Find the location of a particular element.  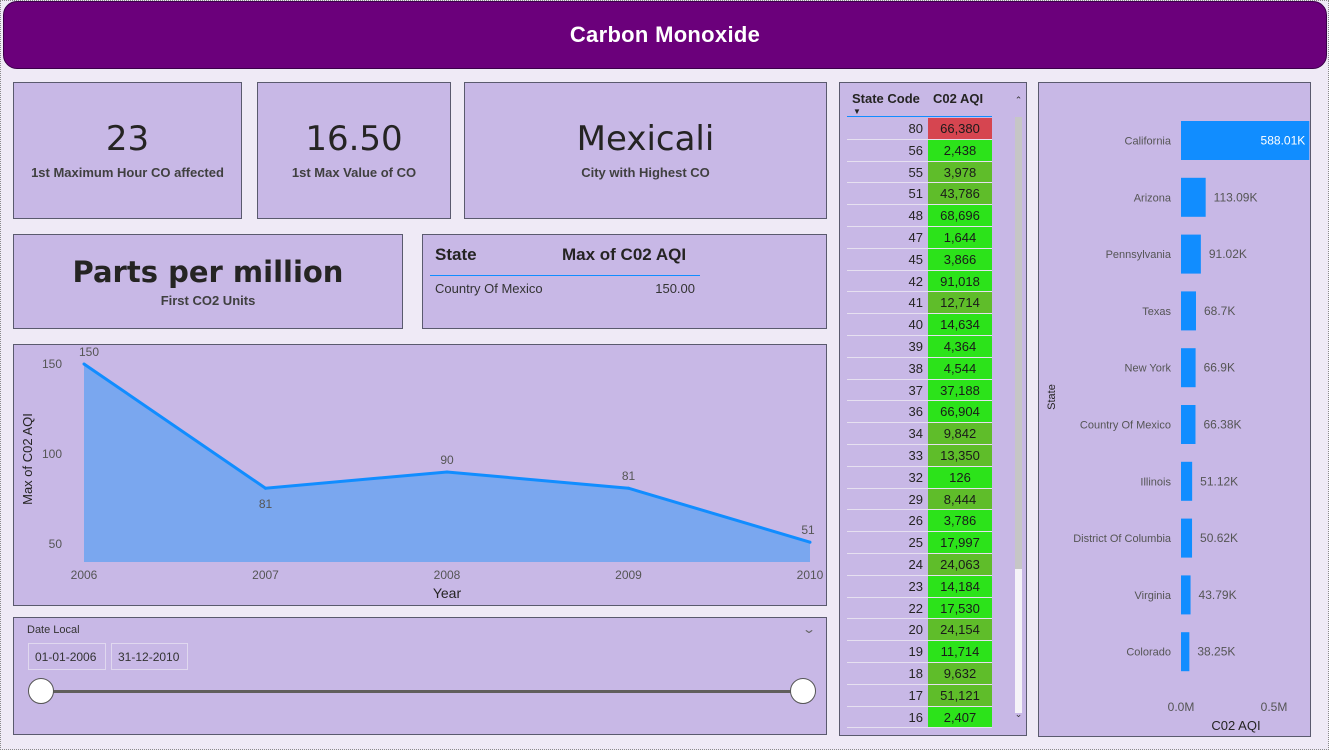

table-row: 23 14,184 is located at coordinates (919, 586).